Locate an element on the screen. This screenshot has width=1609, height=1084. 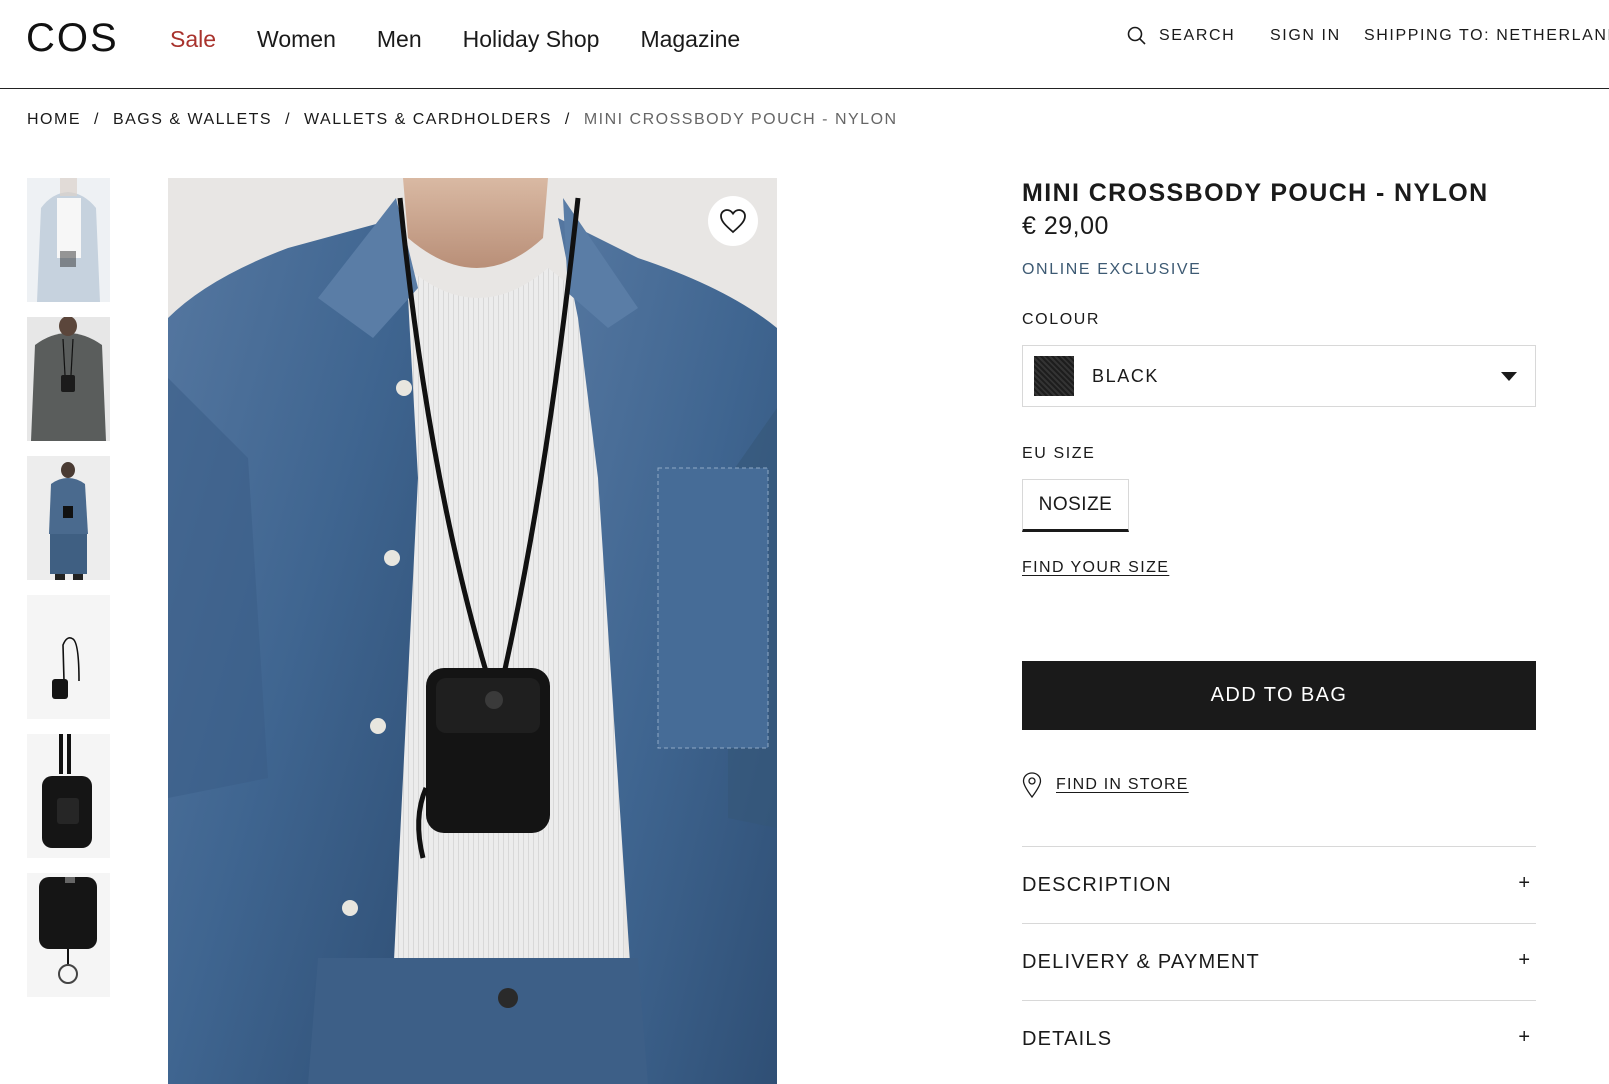
find-in-store-link: FIND IN STORE is located at coordinates (1105, 785).